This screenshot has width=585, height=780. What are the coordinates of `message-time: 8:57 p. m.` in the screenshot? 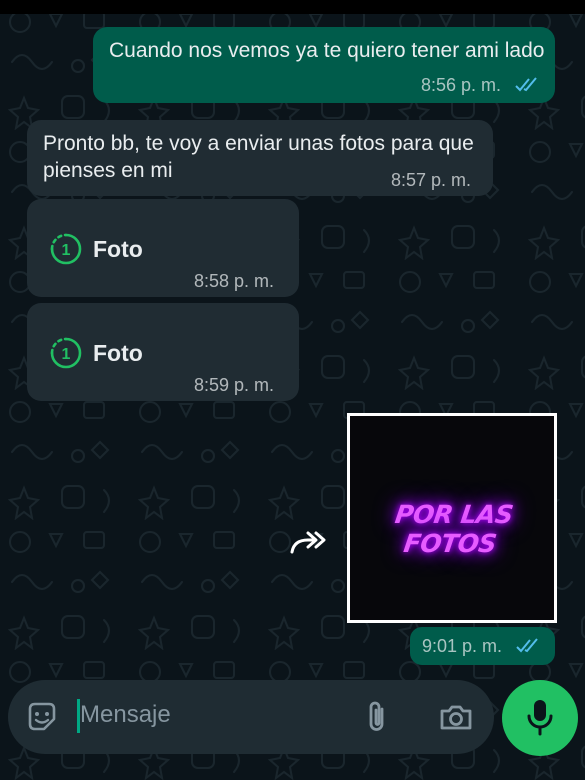 It's located at (431, 180).